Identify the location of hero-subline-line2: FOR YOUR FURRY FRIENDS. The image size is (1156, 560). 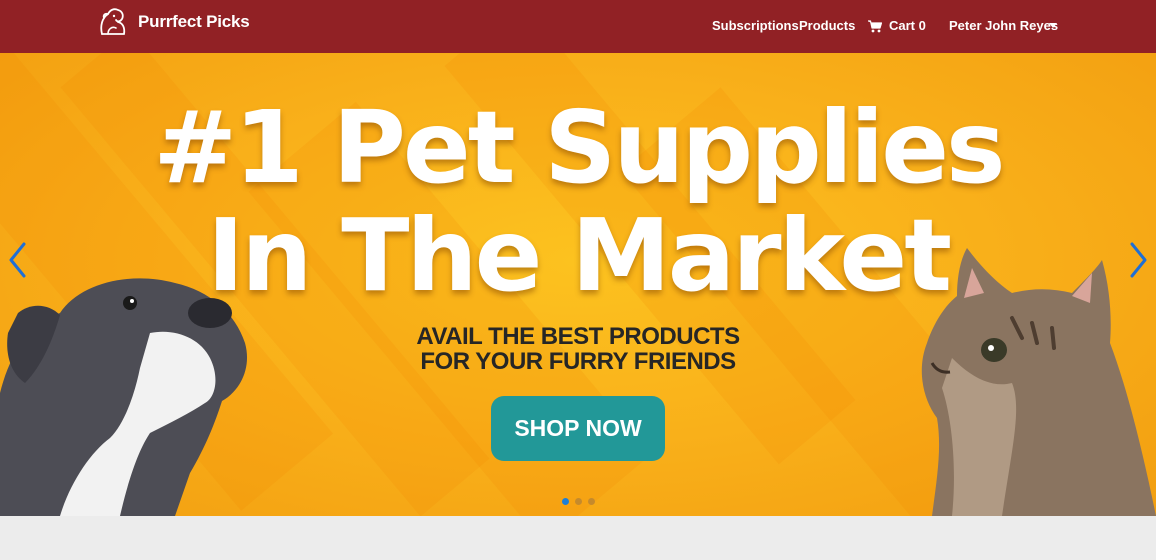
(578, 361).